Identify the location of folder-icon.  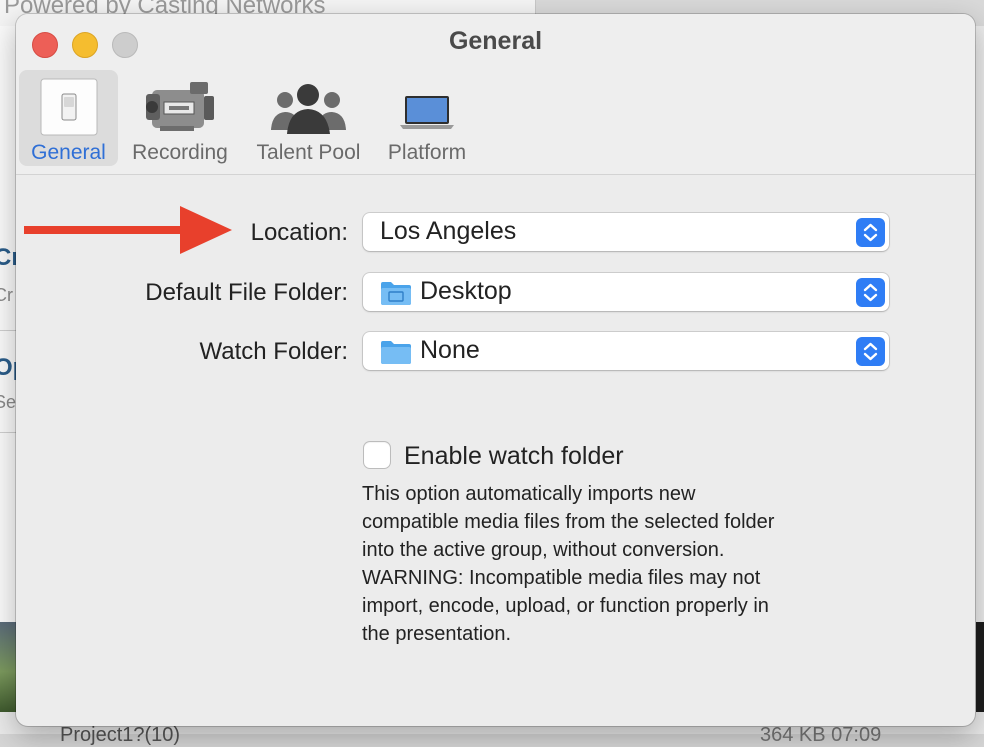
(396, 354).